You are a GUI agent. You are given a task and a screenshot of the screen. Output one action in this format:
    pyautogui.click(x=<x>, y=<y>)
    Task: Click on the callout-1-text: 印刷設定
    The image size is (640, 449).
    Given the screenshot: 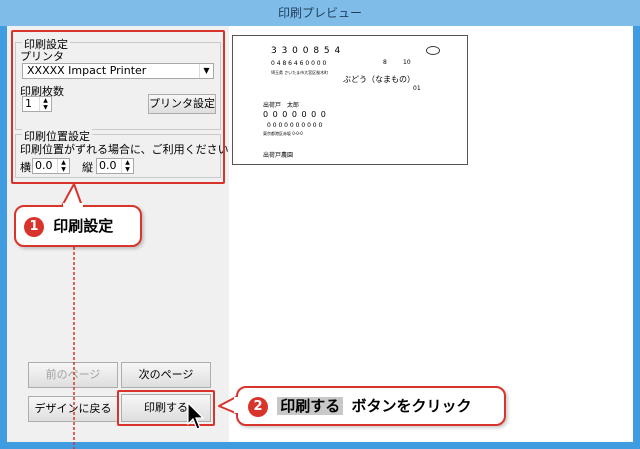 What is the action you would take?
    pyautogui.click(x=83, y=226)
    